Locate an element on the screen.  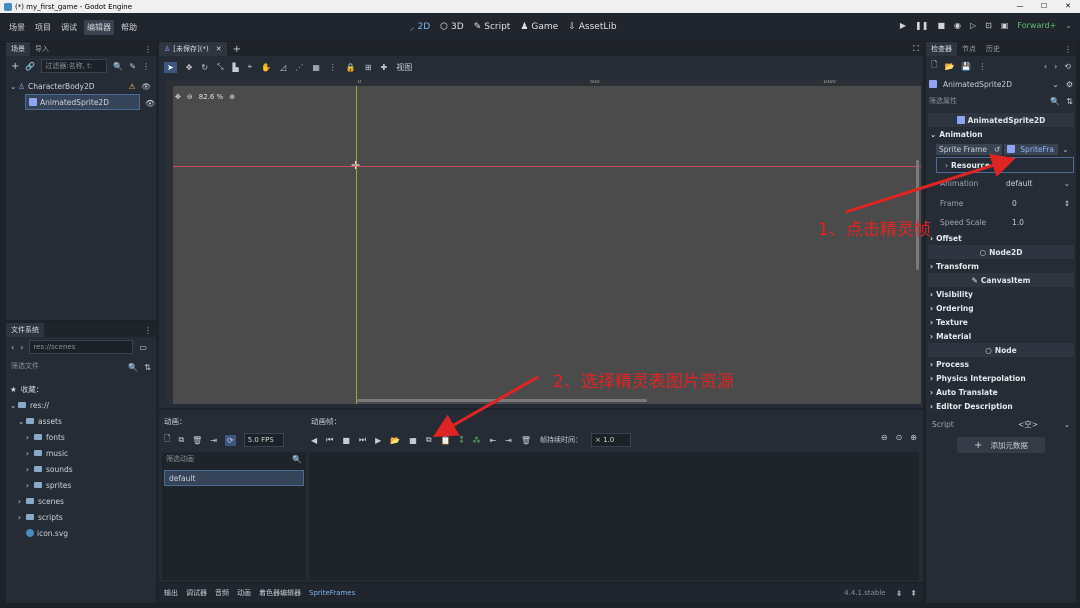
arrow-to-spritesheet-button is located at coordinates (485, 406).